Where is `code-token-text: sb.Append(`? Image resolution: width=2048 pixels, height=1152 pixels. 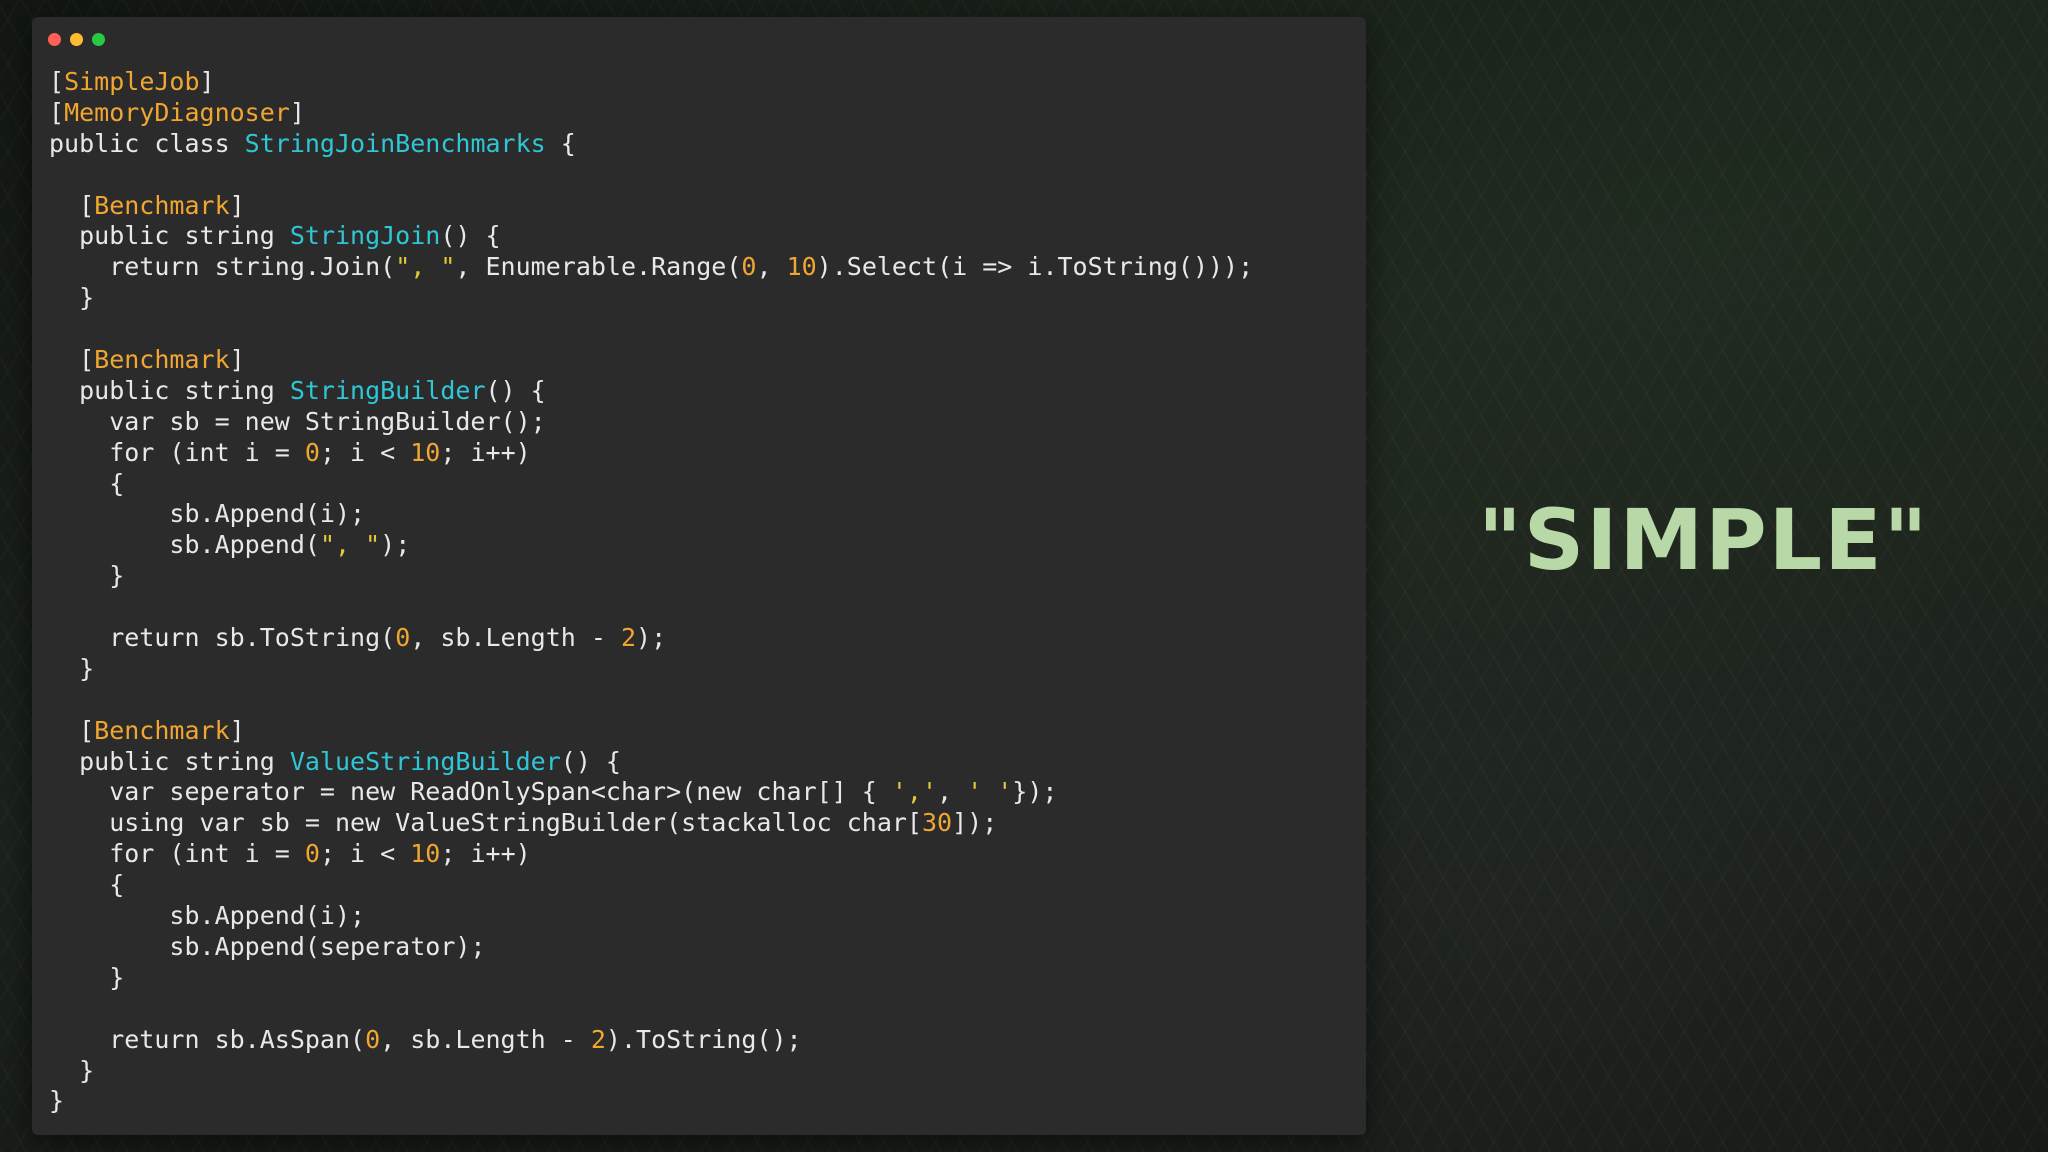 code-token-text: sb.Append( is located at coordinates (184, 545).